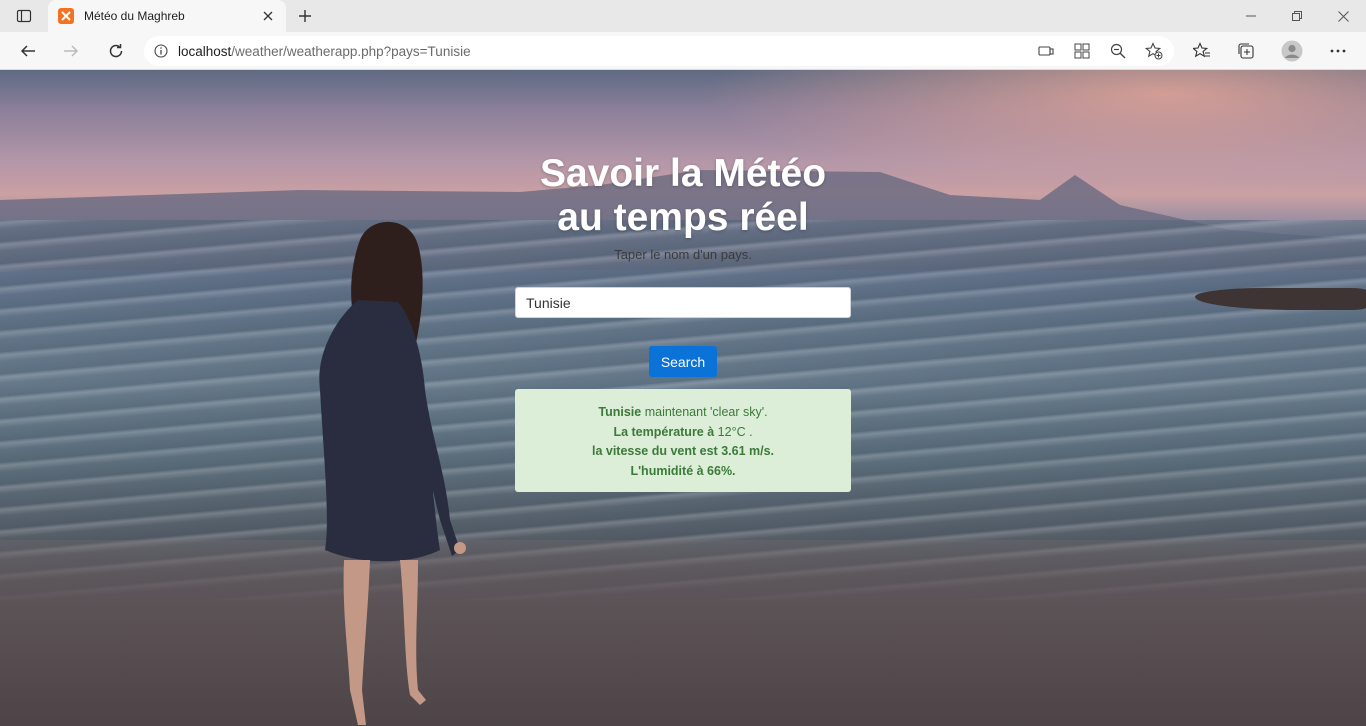 This screenshot has width=1366, height=726. Describe the element at coordinates (1292, 51) in the screenshot. I see `profile-avatar-icon` at that location.